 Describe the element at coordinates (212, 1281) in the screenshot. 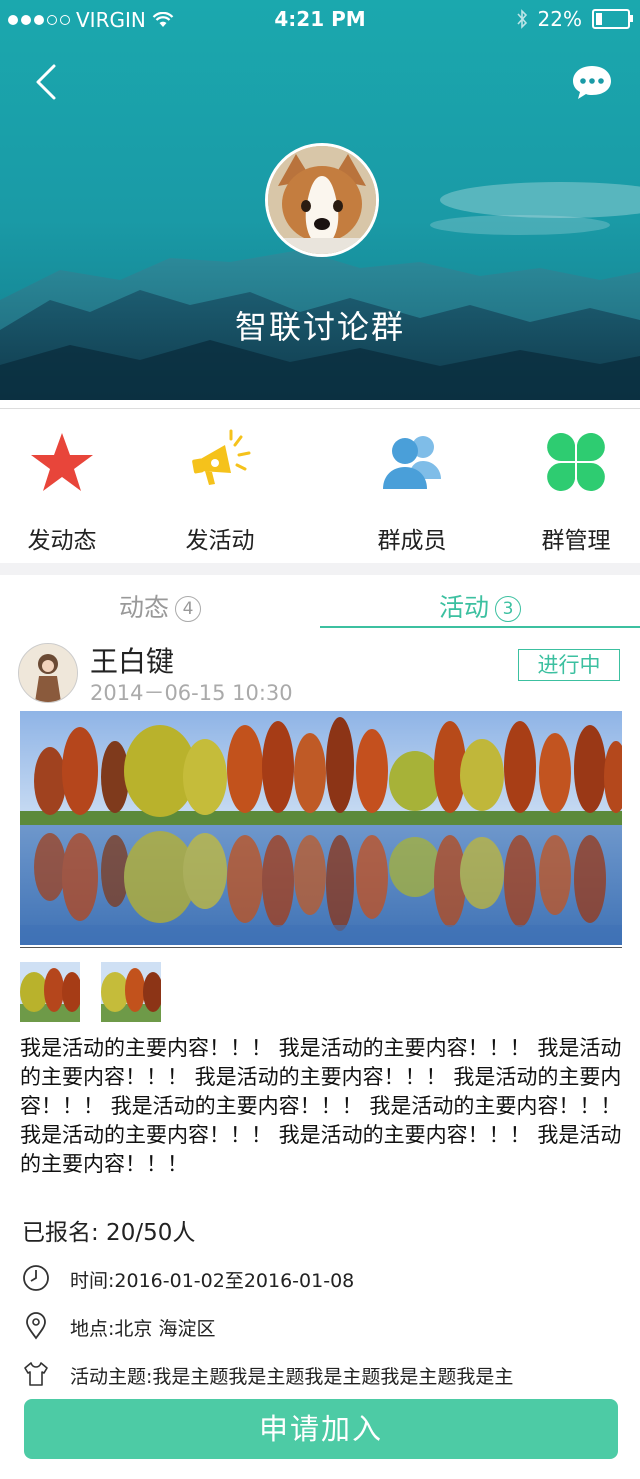

I see `activity-time: 时间:2016-01-02至2016-01-08` at that location.